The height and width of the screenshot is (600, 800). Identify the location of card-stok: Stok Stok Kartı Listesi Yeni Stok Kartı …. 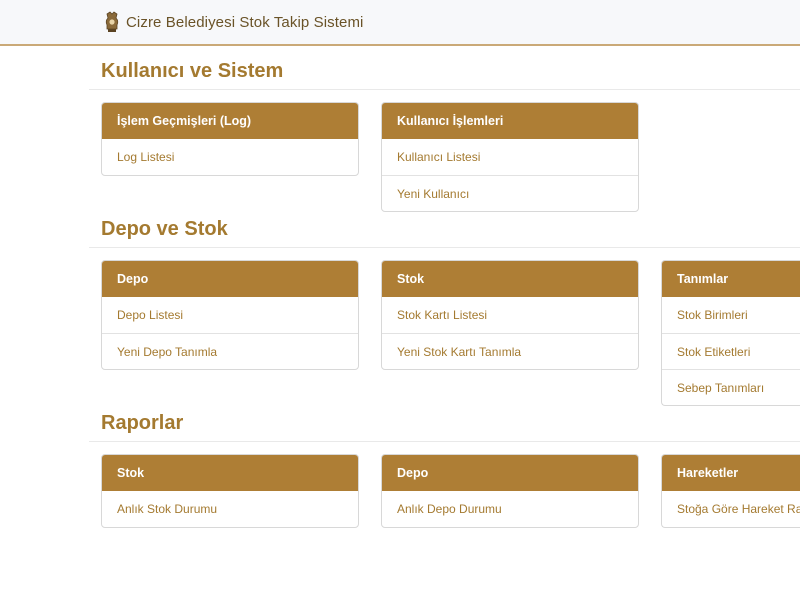
(510, 315).